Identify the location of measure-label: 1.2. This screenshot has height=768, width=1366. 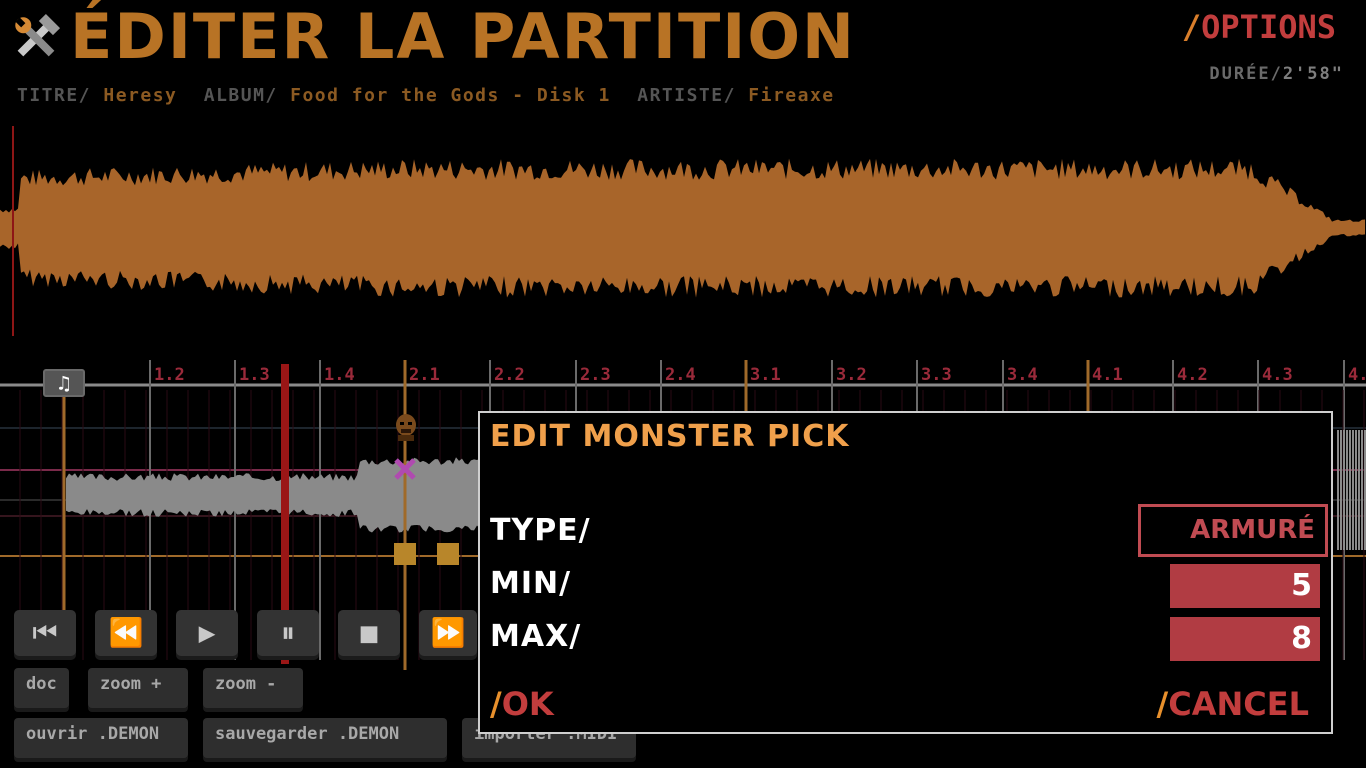
(169, 375).